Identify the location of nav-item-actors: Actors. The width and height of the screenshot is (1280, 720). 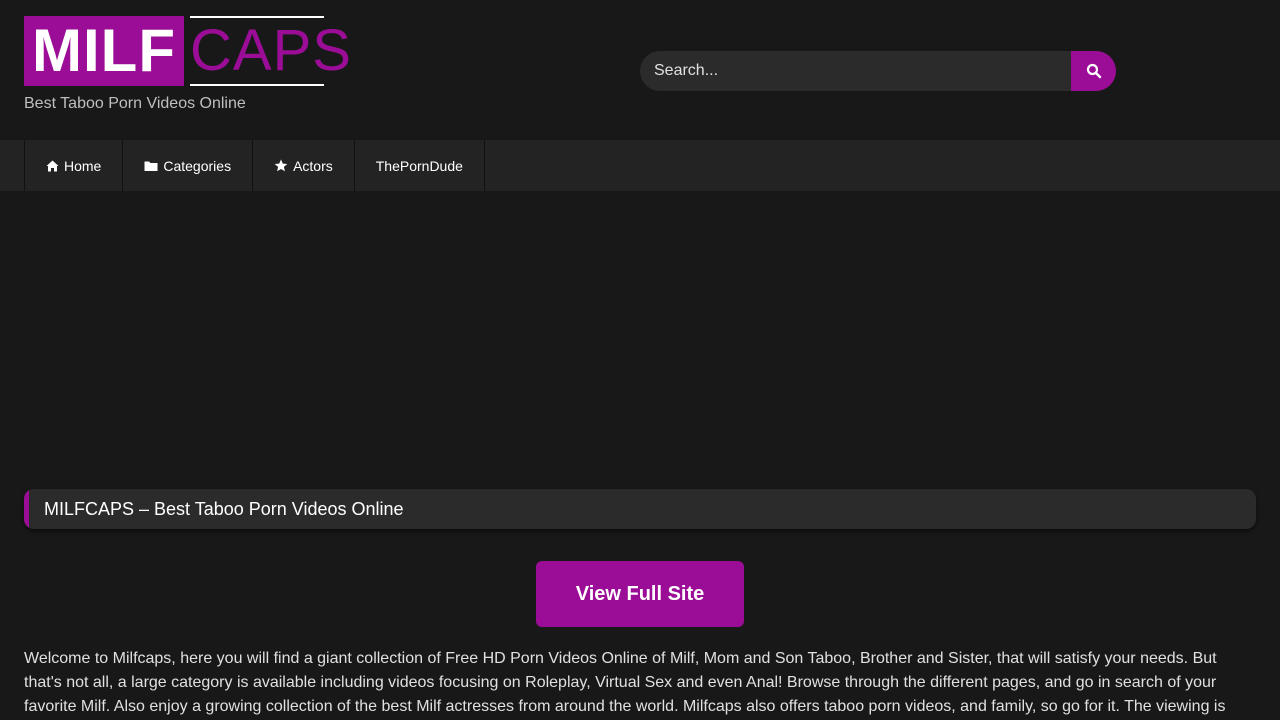
(304, 165).